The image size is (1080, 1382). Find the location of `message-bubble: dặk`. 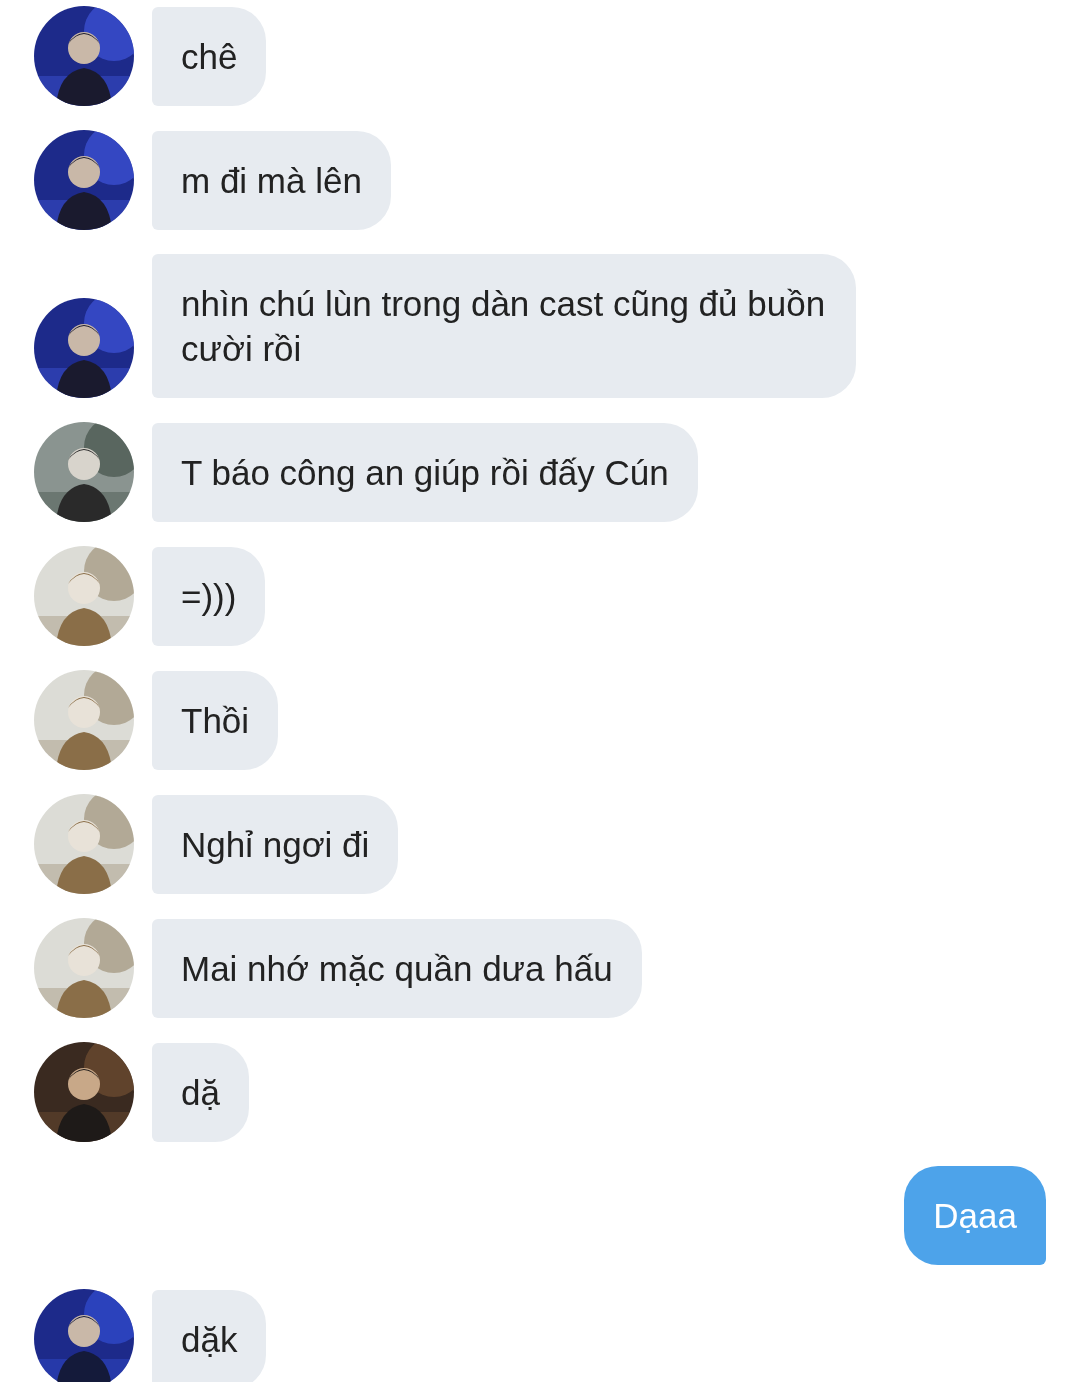

message-bubble: dặk is located at coordinates (209, 1336).